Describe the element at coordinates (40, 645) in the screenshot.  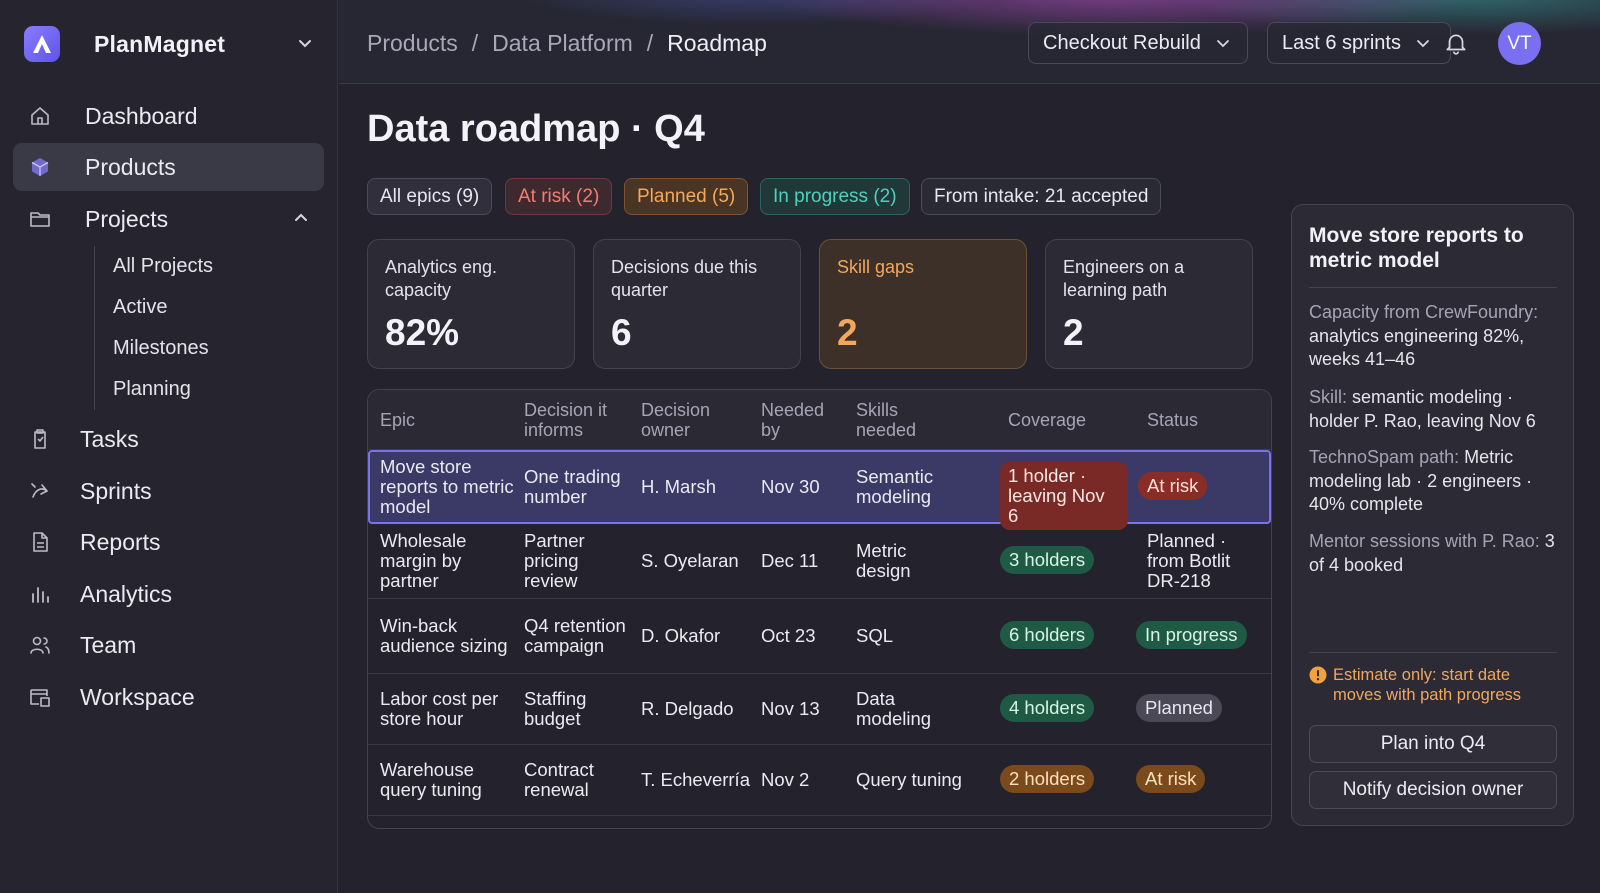
I see `people-icon` at that location.